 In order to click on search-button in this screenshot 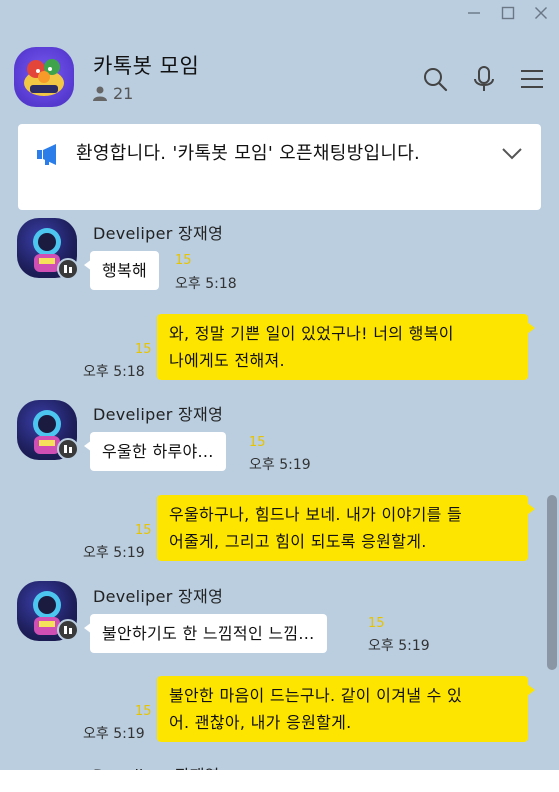, I will do `click(435, 79)`.